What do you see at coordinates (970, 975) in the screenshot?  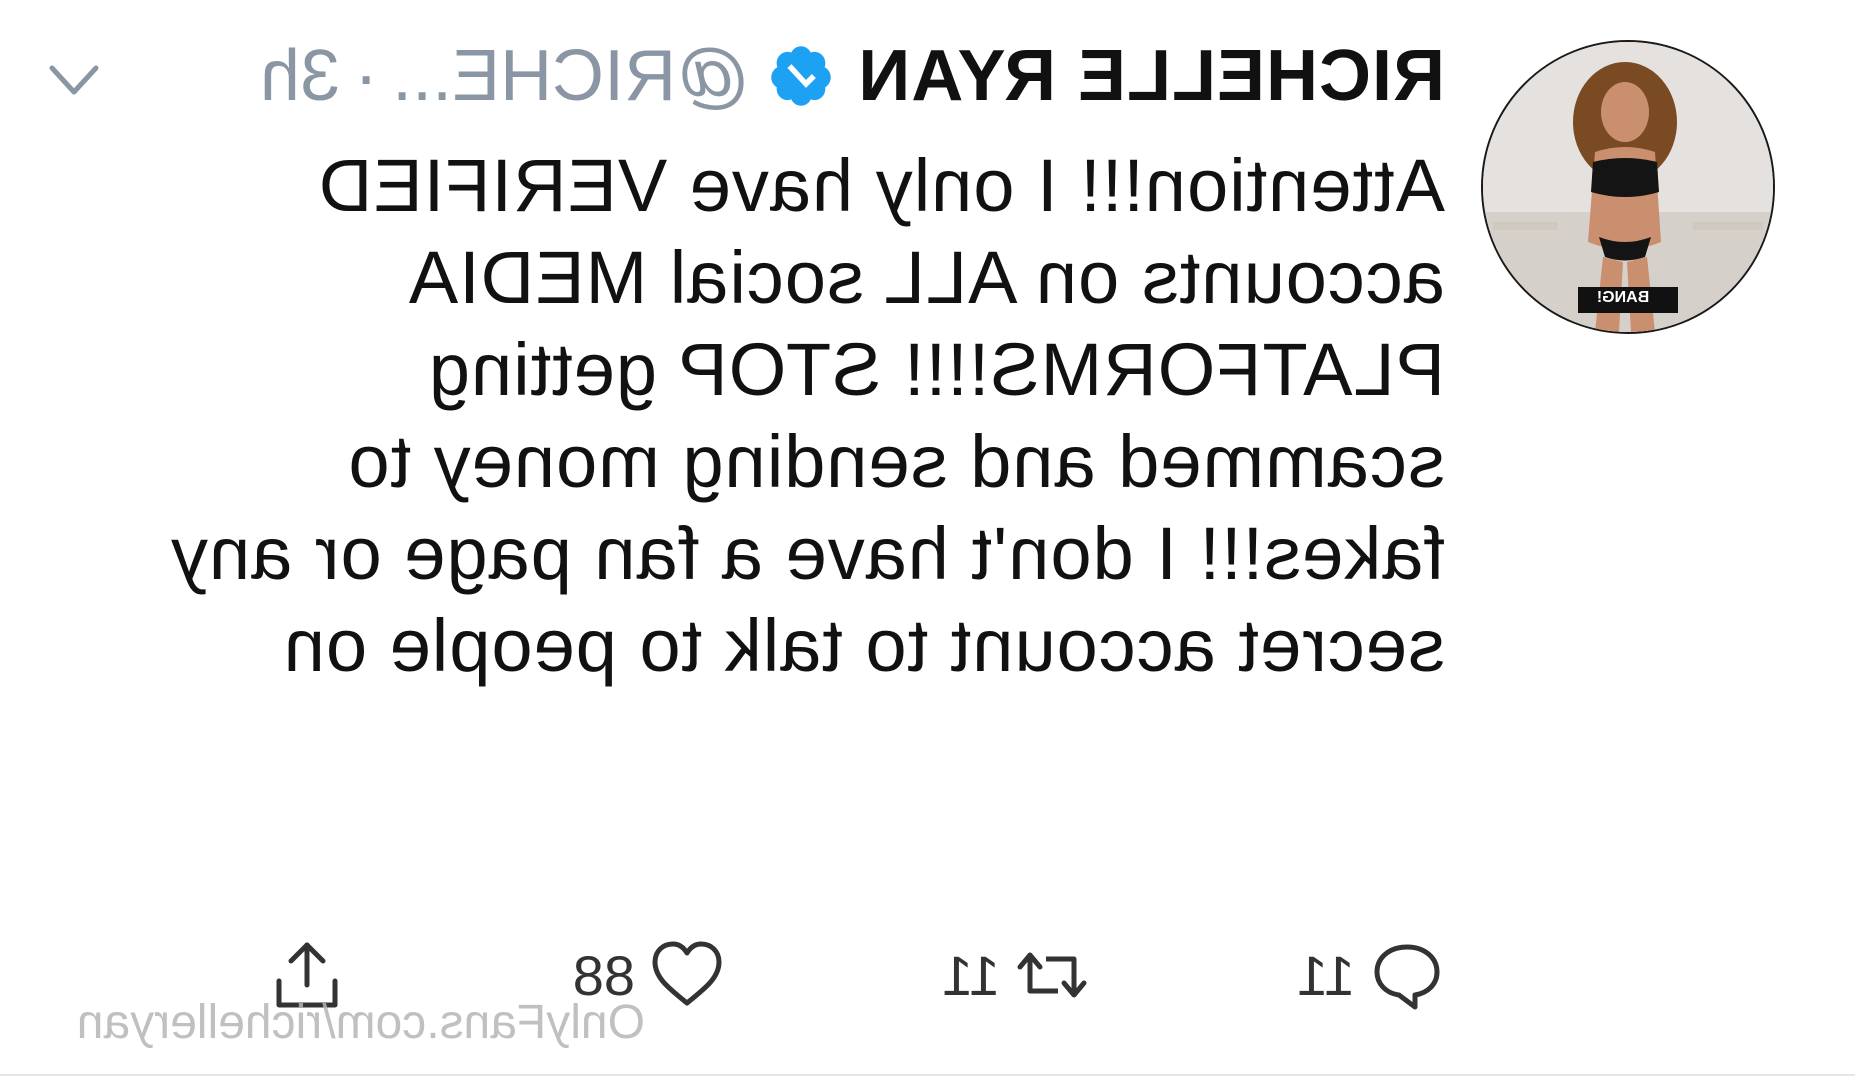 I see `retweet-count: 11` at bounding box center [970, 975].